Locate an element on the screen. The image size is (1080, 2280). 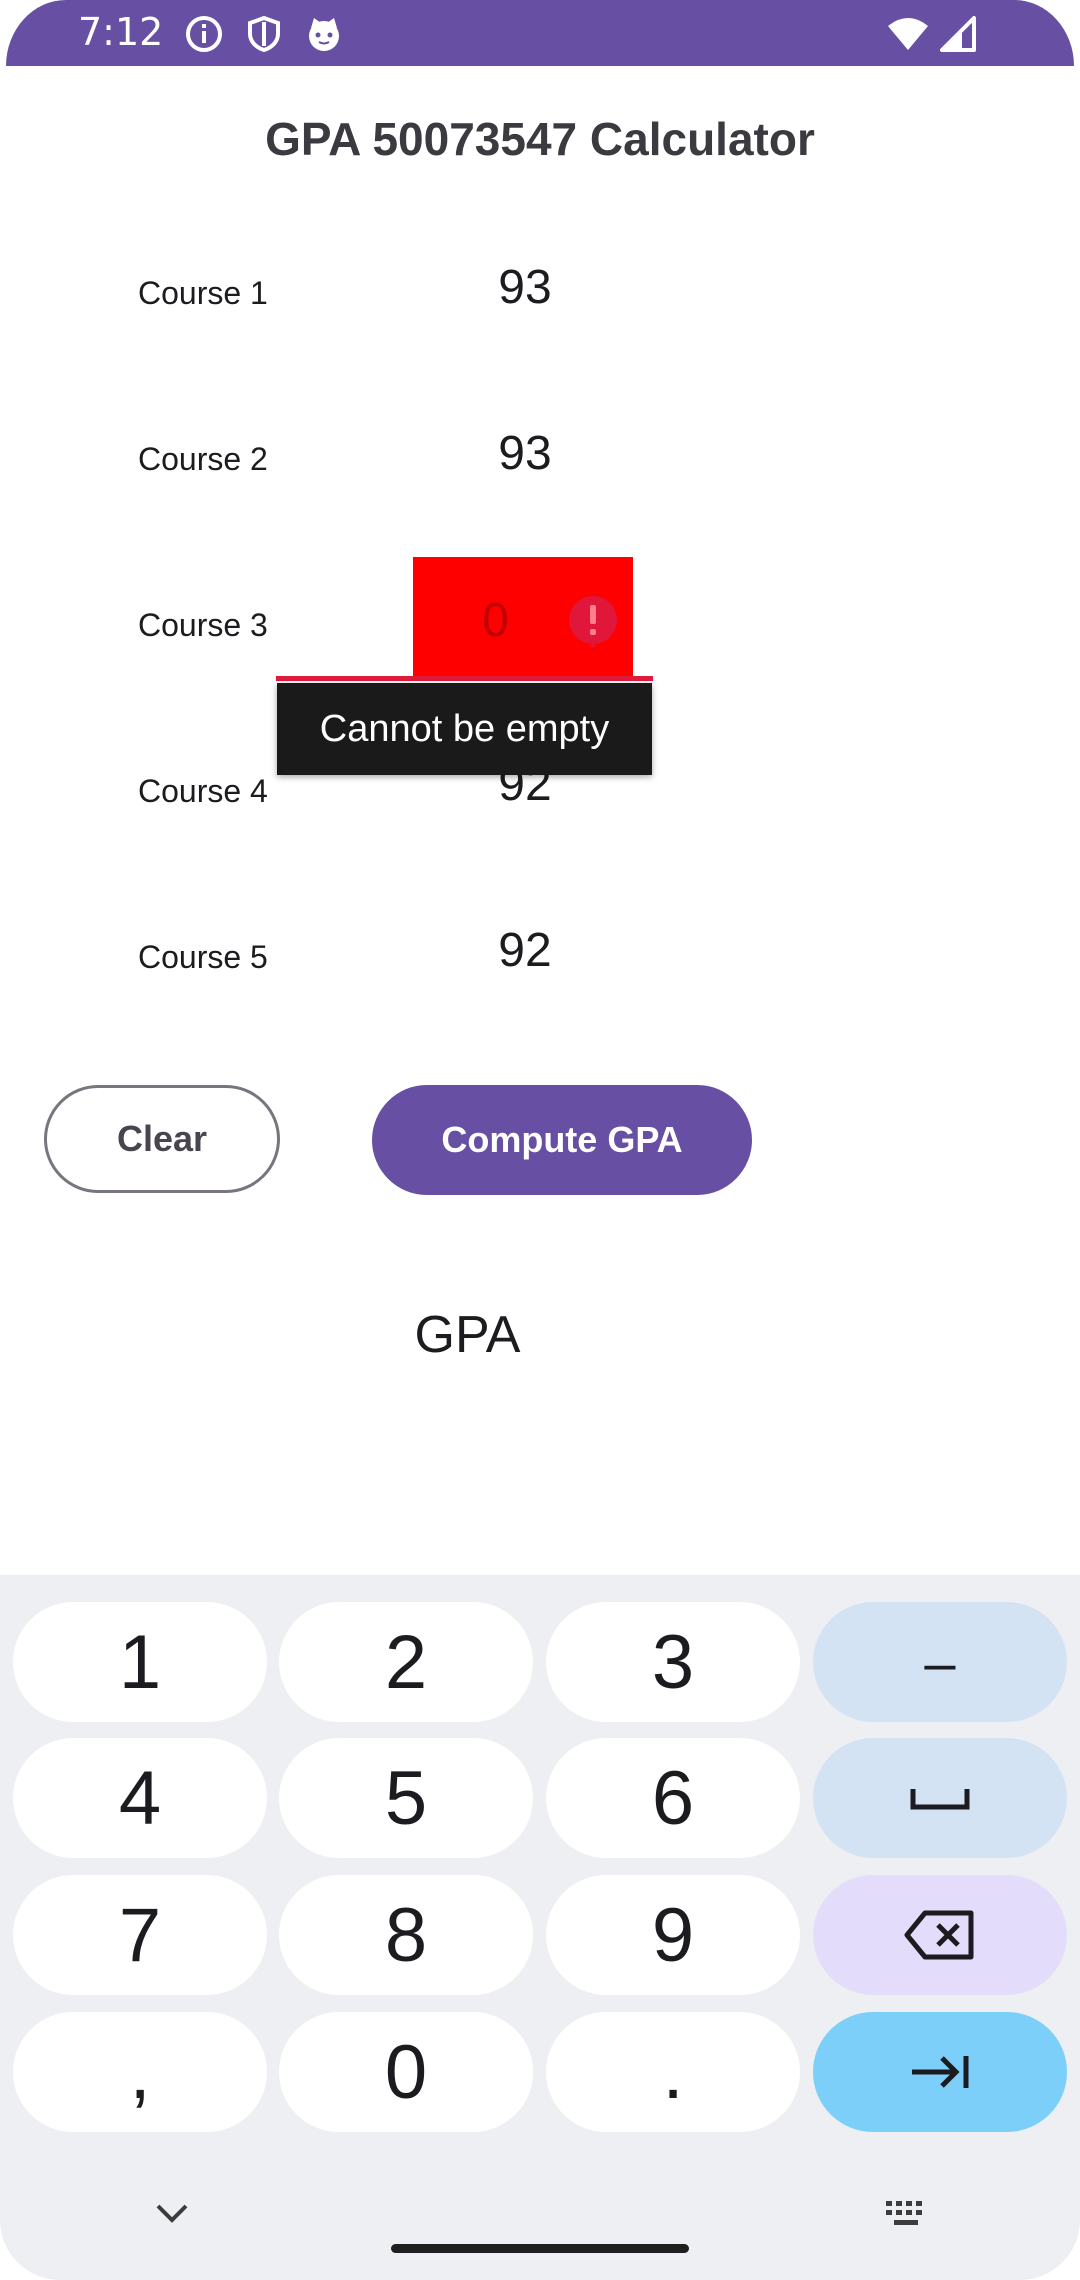
course-5-label: Course 5 is located at coordinates (203, 957).